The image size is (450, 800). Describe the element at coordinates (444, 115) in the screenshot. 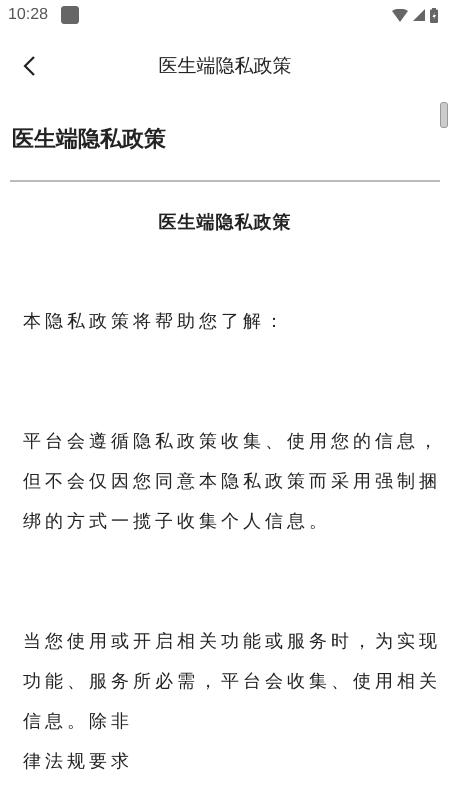

I see `scrollbar-thumb` at that location.